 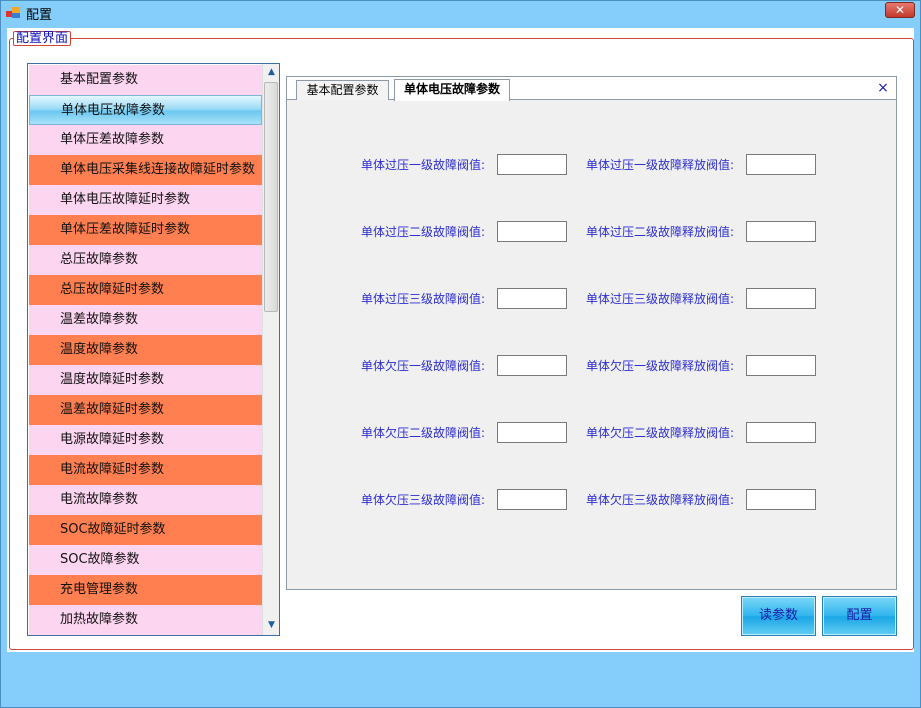 I want to click on list-item: 单体电压故障参数, so click(x=145, y=110).